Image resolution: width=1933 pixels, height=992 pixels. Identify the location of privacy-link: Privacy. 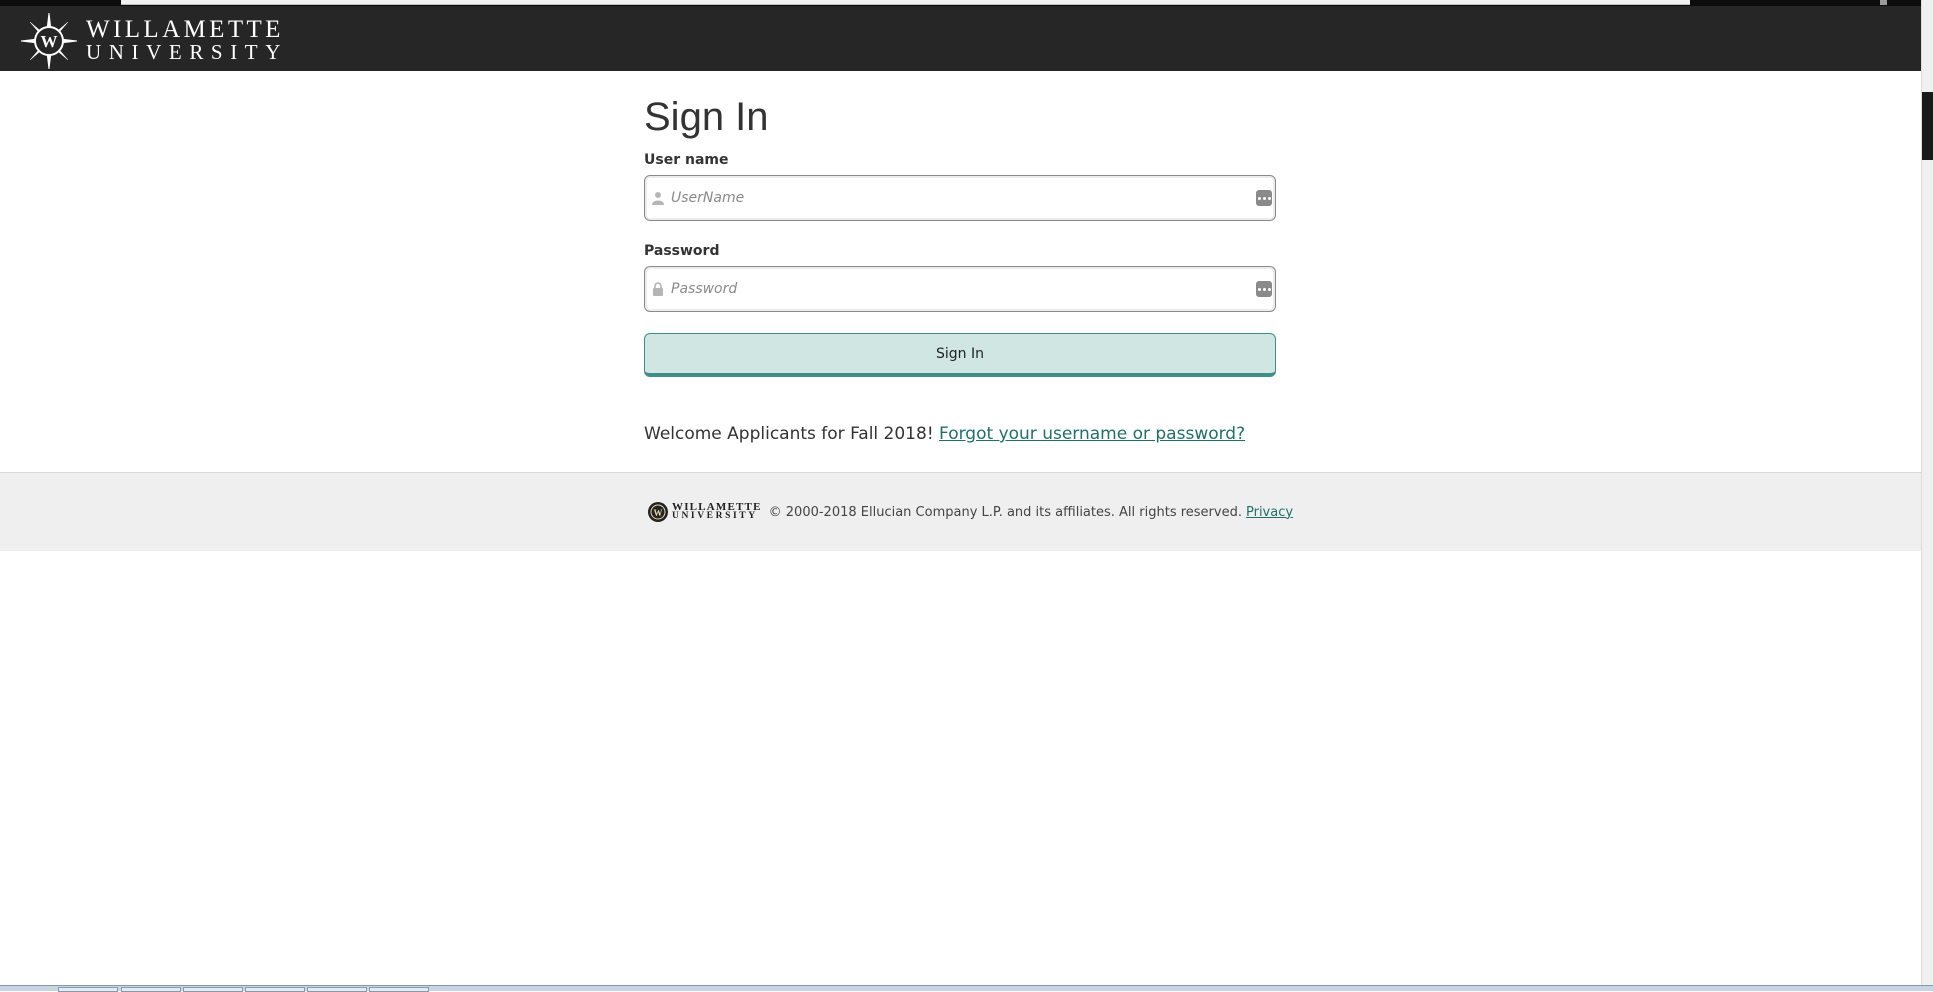
(1269, 512).